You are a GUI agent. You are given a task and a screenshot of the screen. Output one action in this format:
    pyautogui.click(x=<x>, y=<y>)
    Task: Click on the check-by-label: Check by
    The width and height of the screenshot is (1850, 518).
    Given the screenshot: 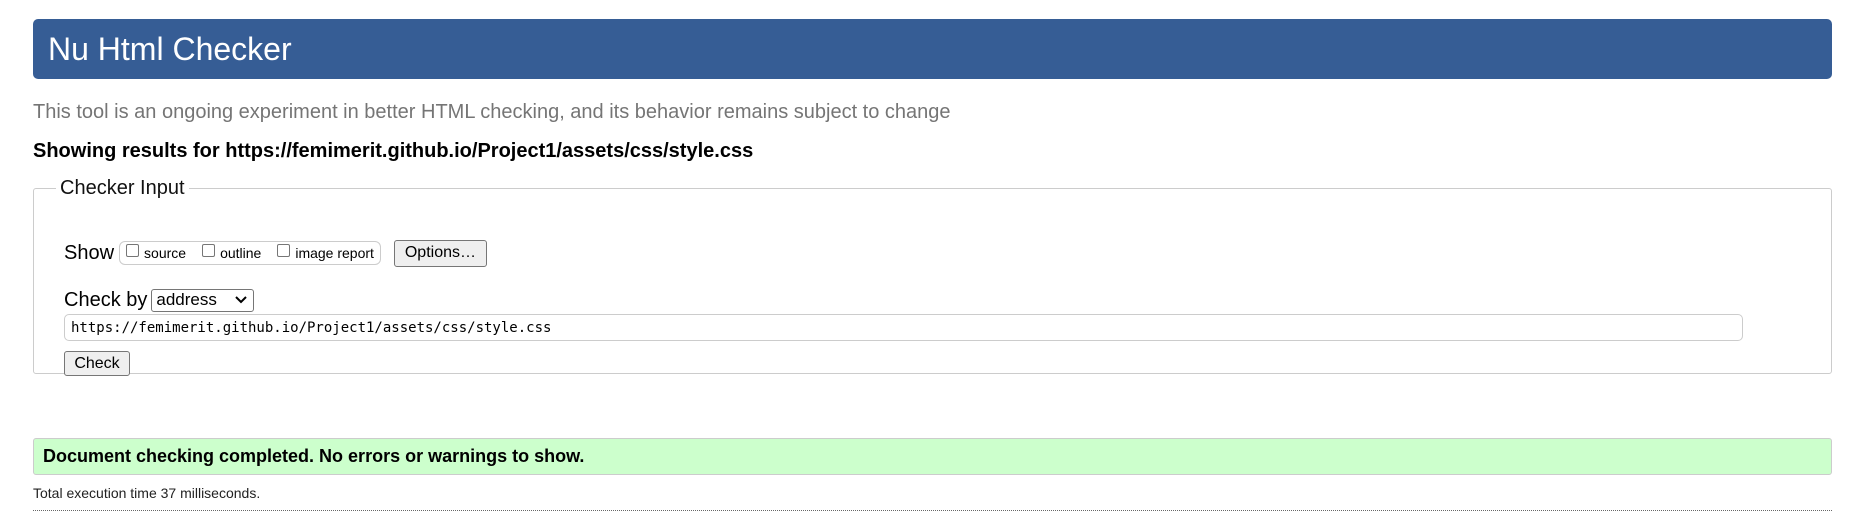 What is the action you would take?
    pyautogui.click(x=106, y=299)
    